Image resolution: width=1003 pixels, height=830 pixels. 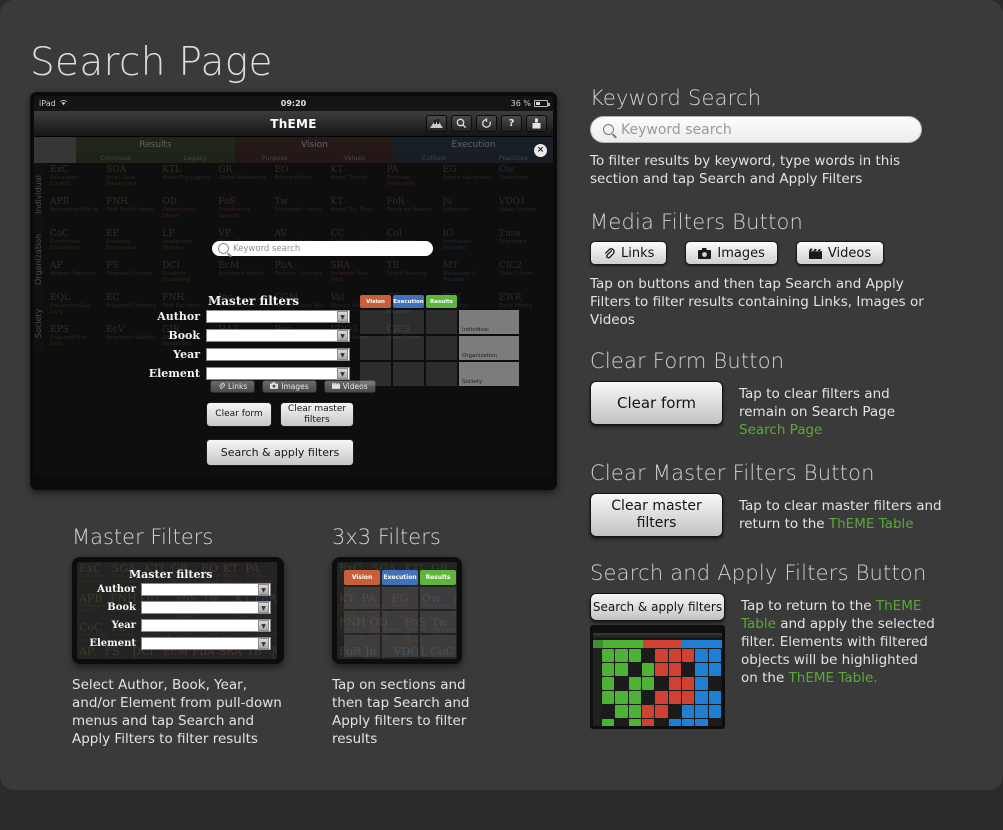 What do you see at coordinates (184, 335) in the screenshot?
I see `ipad-filter-label-book: Book` at bounding box center [184, 335].